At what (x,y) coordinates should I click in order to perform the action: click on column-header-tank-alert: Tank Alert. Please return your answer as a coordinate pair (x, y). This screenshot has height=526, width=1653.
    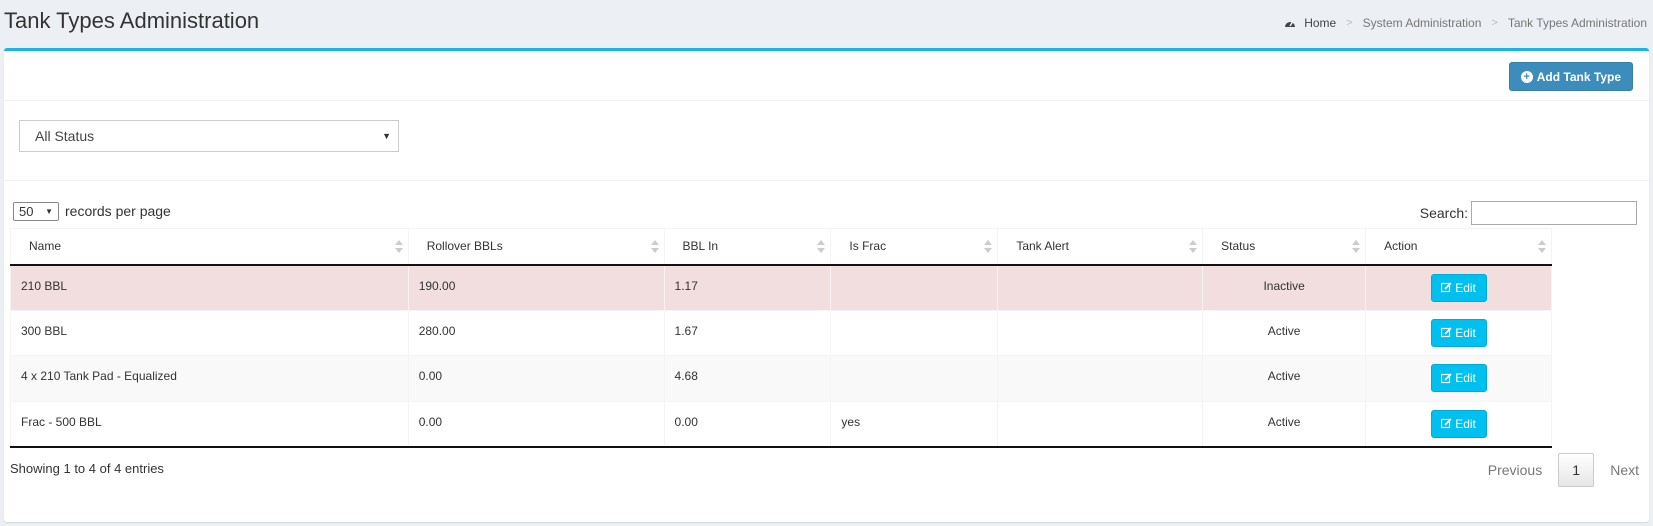
    Looking at the image, I should click on (1100, 247).